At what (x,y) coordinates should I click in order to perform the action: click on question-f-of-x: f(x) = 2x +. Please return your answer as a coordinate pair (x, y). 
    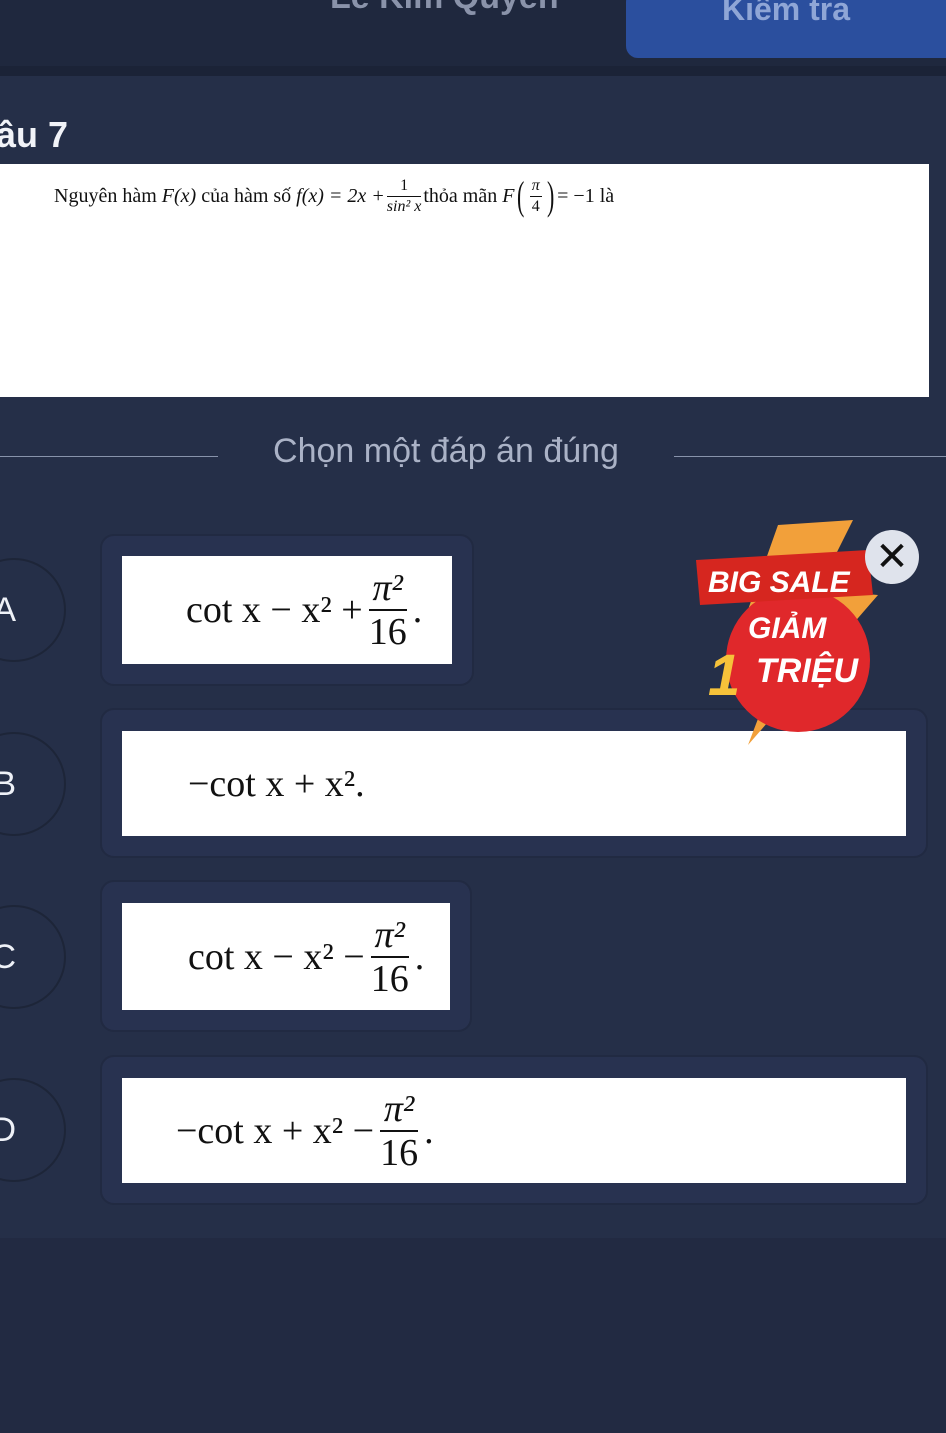
    Looking at the image, I should click on (340, 195).